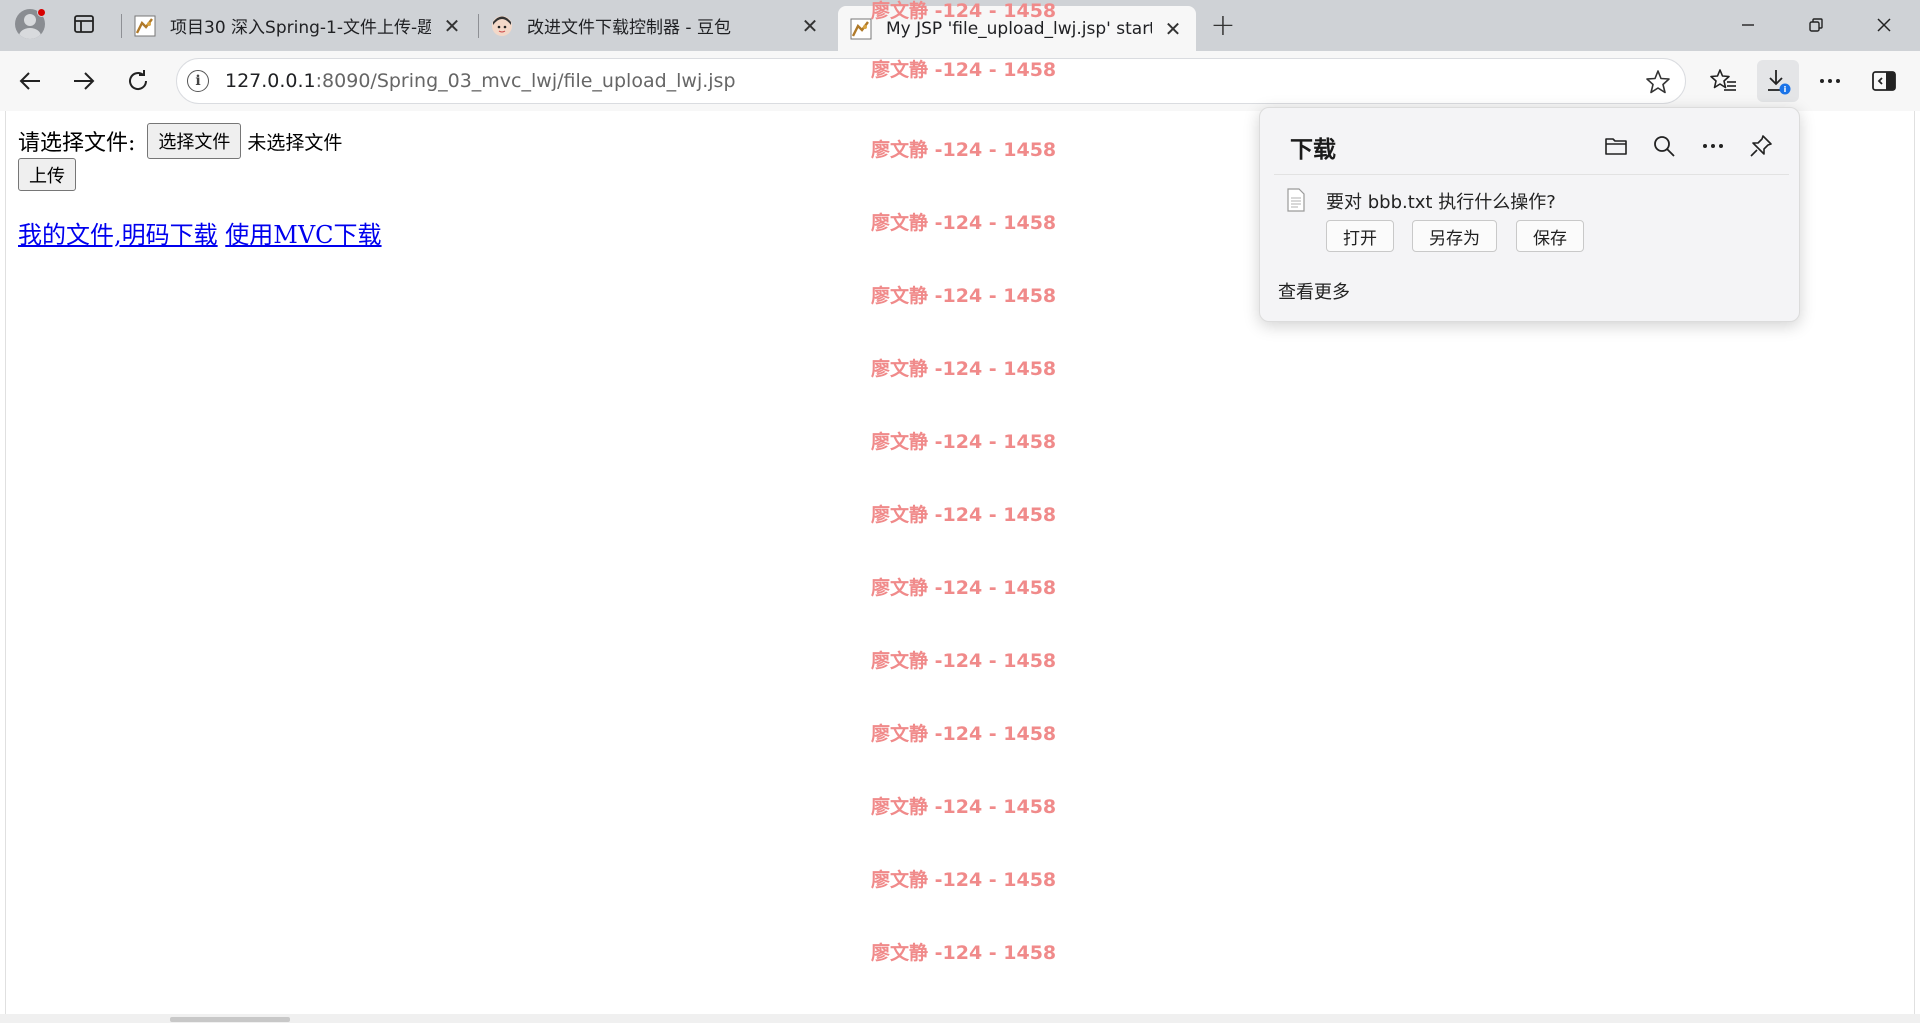 The height and width of the screenshot is (1023, 1920). I want to click on back-arrow-icon, so click(29, 81).